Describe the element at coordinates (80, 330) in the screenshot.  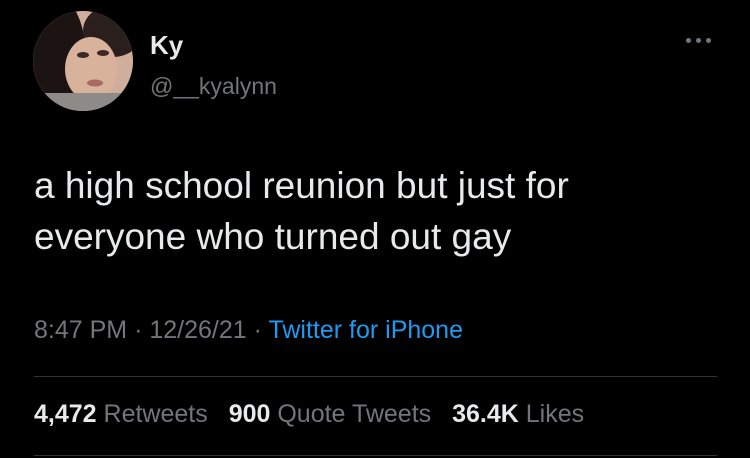
I see `tweet-time: 8:47 PM` at that location.